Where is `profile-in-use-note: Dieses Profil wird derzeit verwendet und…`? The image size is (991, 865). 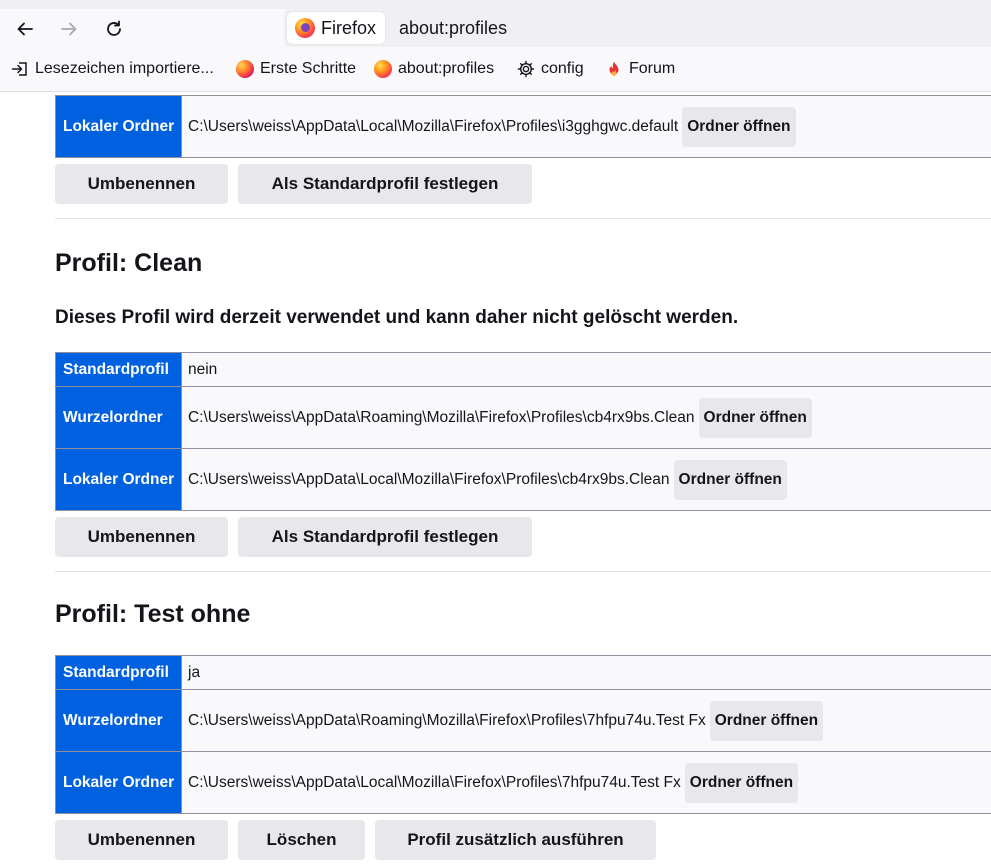 profile-in-use-note: Dieses Profil wird derzeit verwendet und… is located at coordinates (397, 317).